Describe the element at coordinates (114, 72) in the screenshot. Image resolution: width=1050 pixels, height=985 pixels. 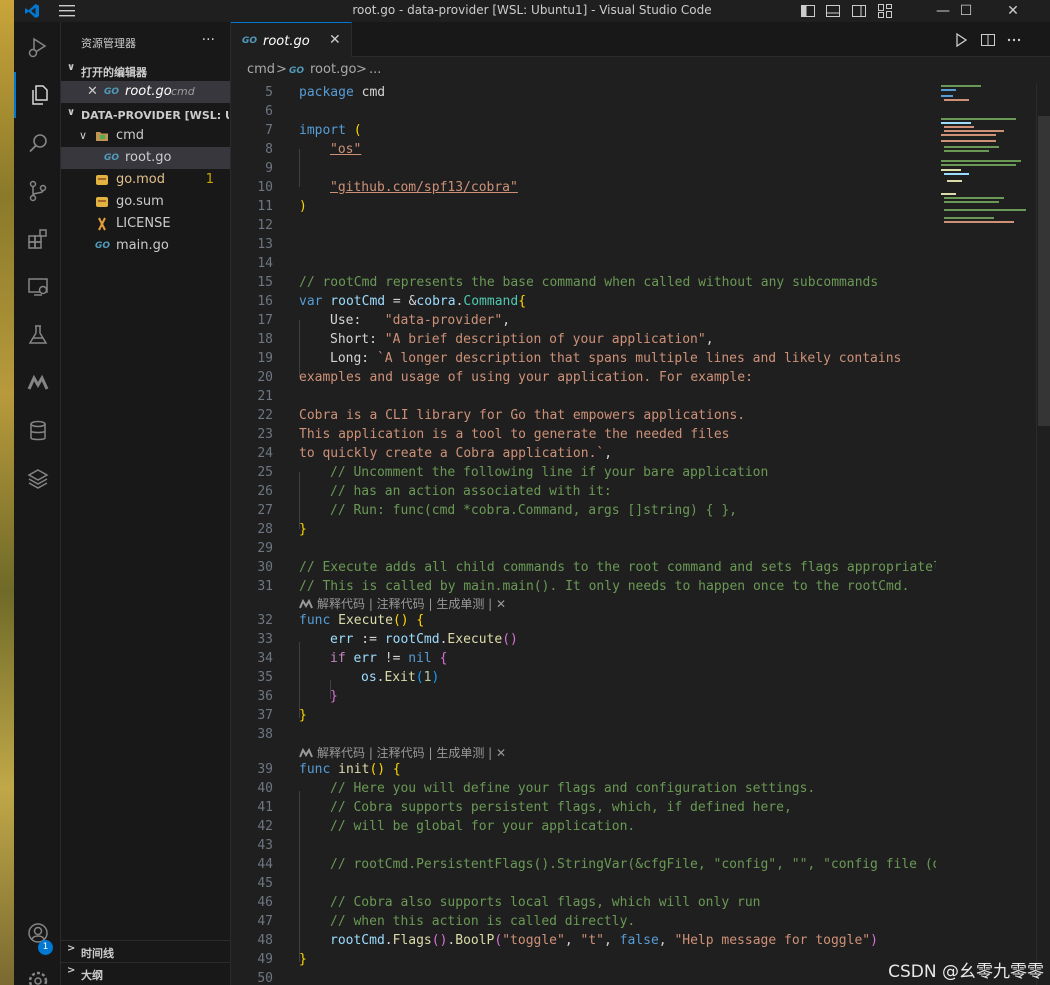
I see `open-editors-label: 打开的编辑器` at that location.